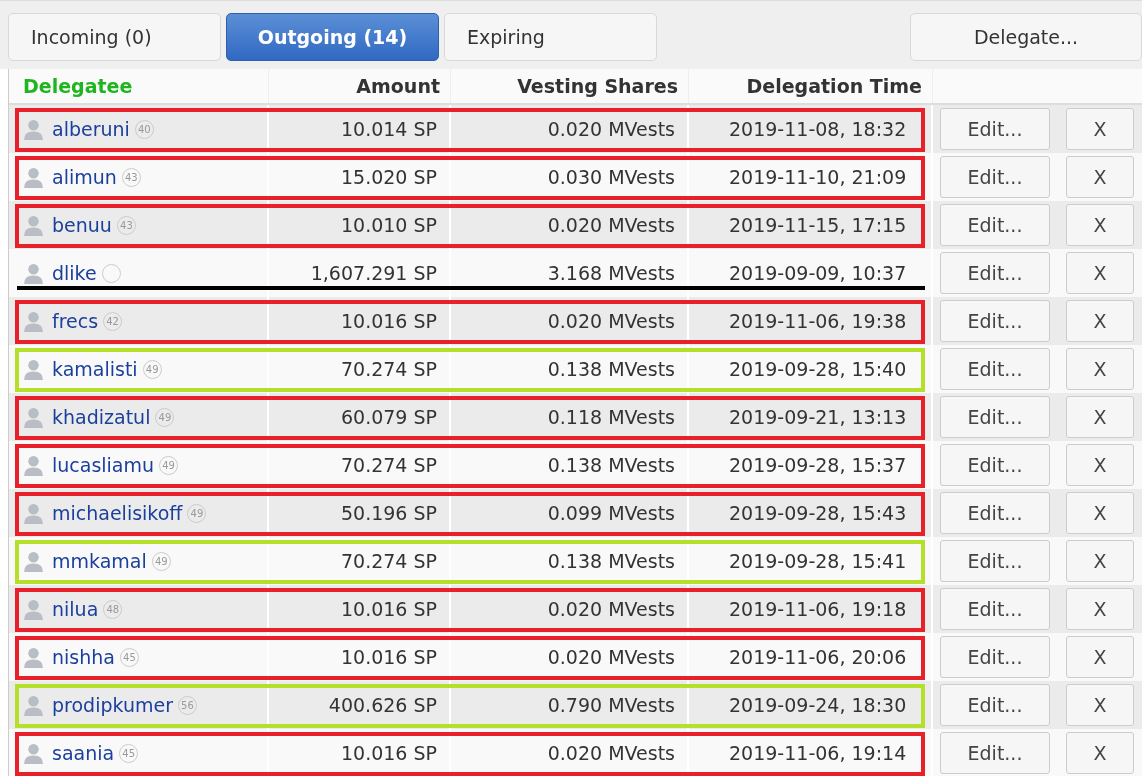 The image size is (1142, 776). Describe the element at coordinates (83, 657) in the screenshot. I see `user-link: nishha` at that location.